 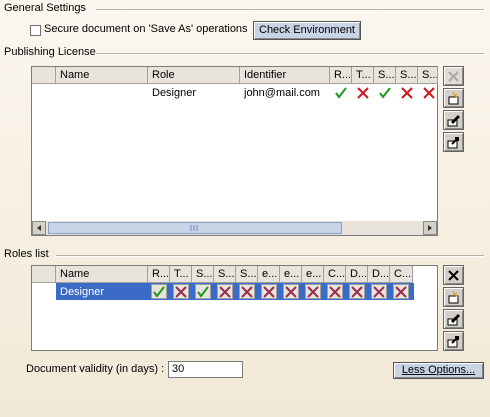 I want to click on scrollbar-thumb, so click(x=195, y=228).